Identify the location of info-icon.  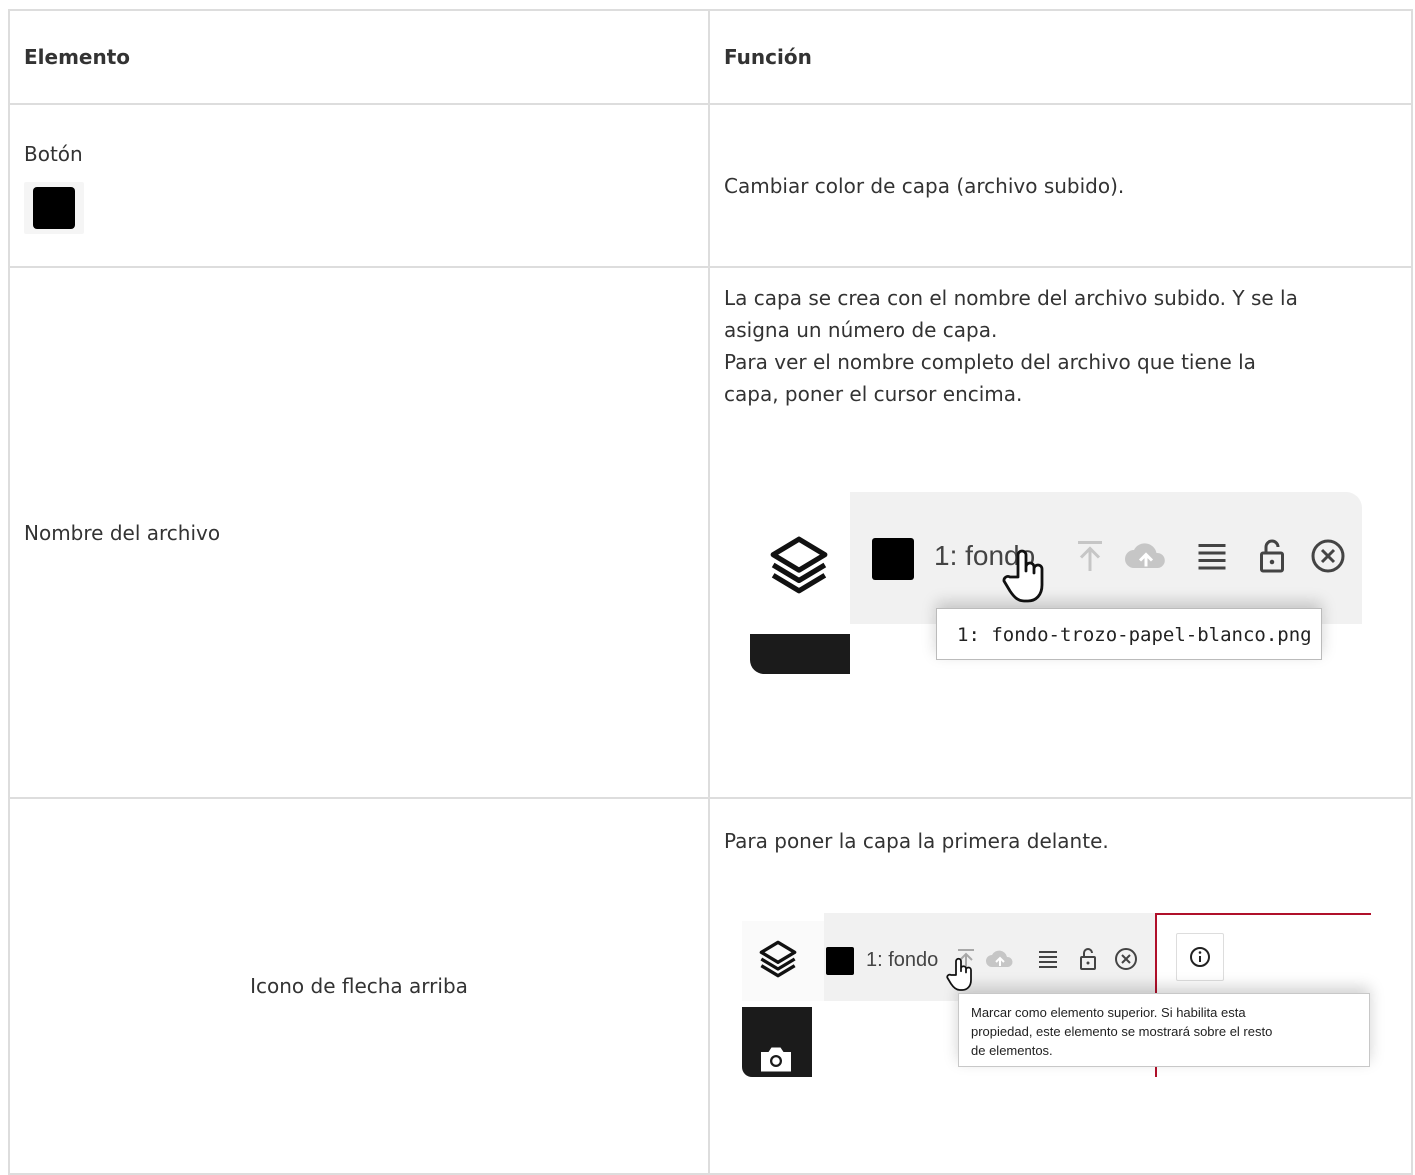
(1200, 957).